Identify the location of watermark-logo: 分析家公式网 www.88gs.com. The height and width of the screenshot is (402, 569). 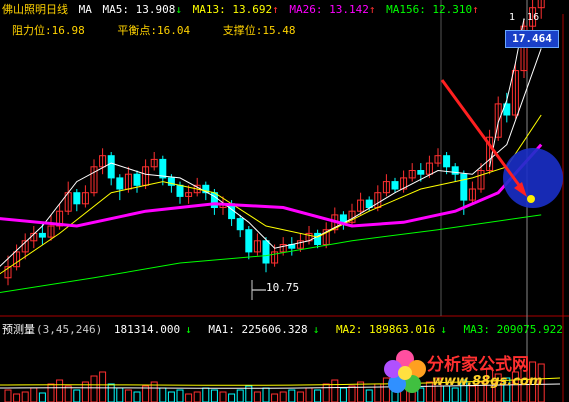
(472, 373).